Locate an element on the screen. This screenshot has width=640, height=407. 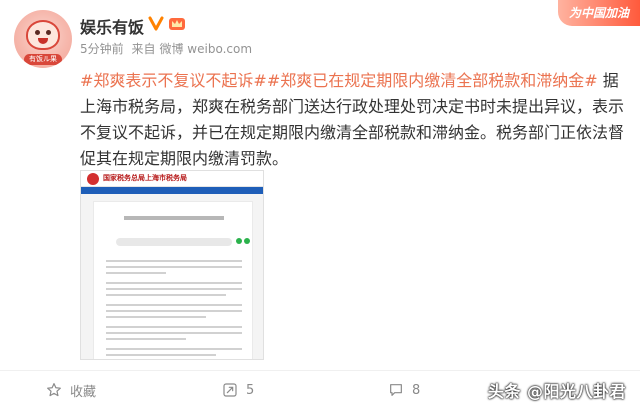
doc-nav-bar is located at coordinates (172, 190).